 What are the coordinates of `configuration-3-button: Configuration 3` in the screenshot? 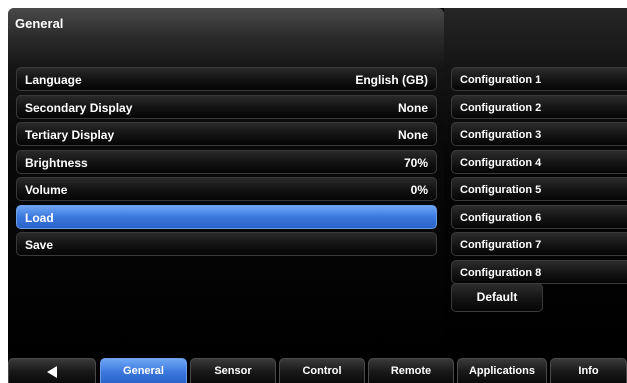 It's located at (539, 134).